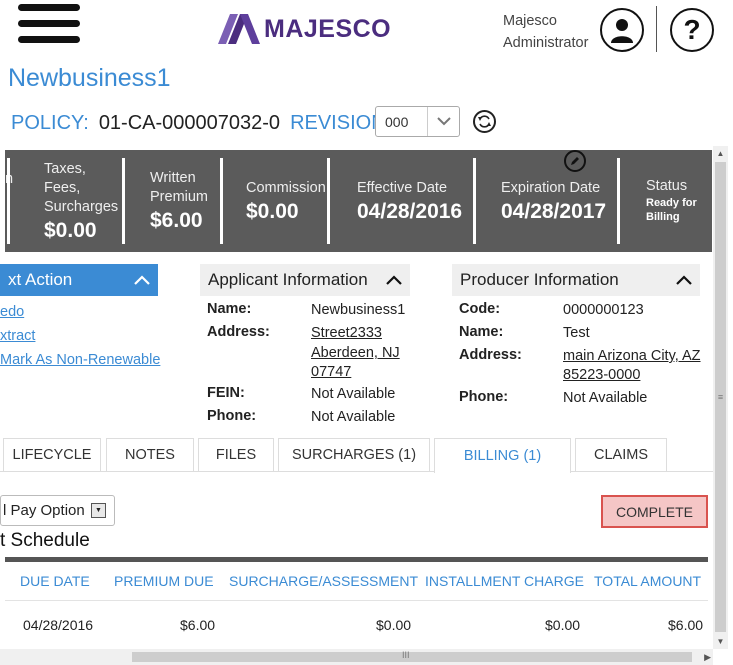 The image size is (733, 665). What do you see at coordinates (551, 188) in the screenshot?
I see `expiration-label: Expiration Date` at bounding box center [551, 188].